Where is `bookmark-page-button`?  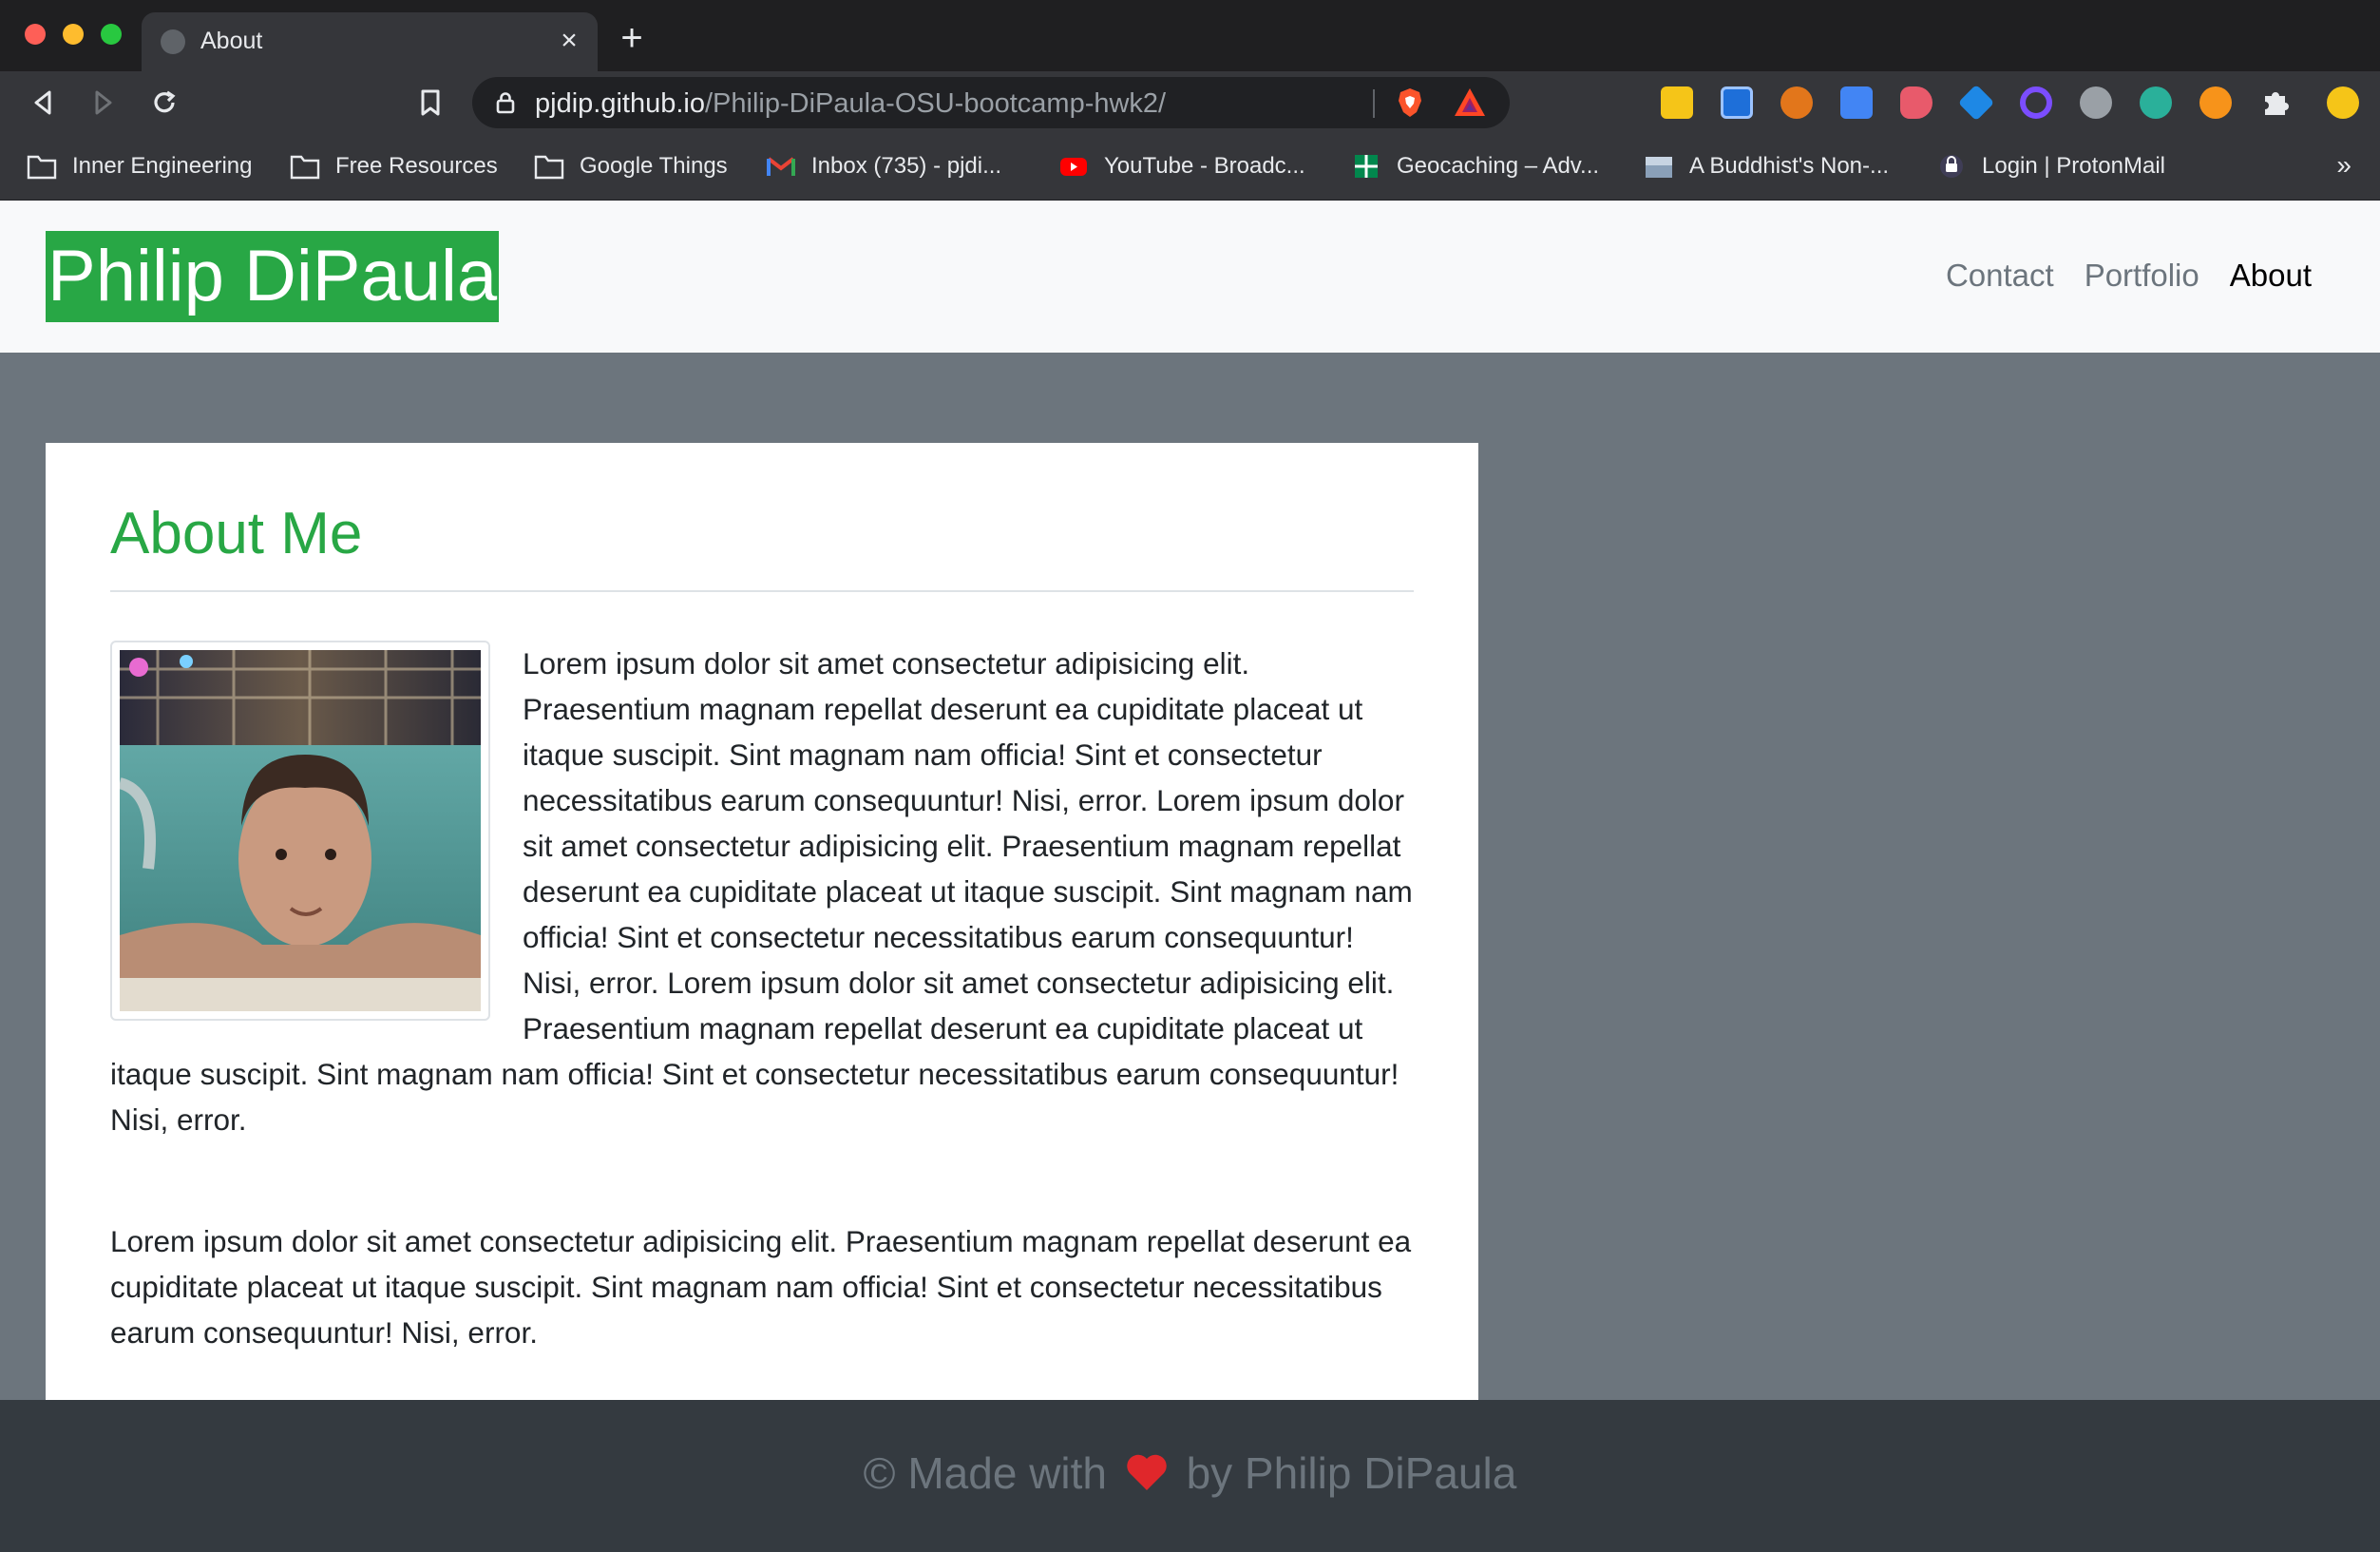
bookmark-page-button is located at coordinates (430, 103).